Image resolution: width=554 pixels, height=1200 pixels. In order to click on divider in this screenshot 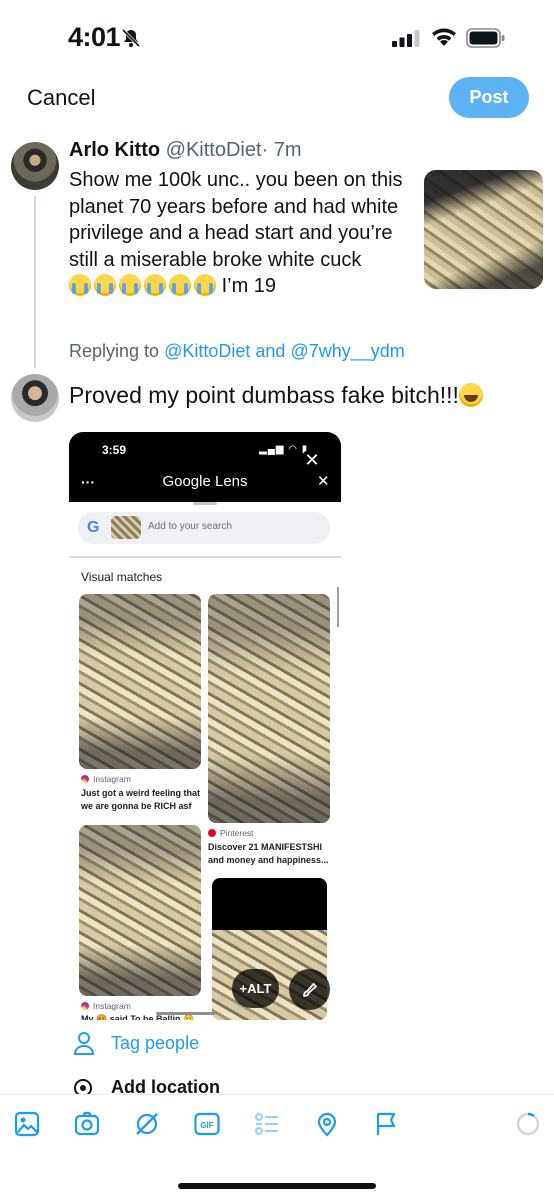, I will do `click(205, 557)`.